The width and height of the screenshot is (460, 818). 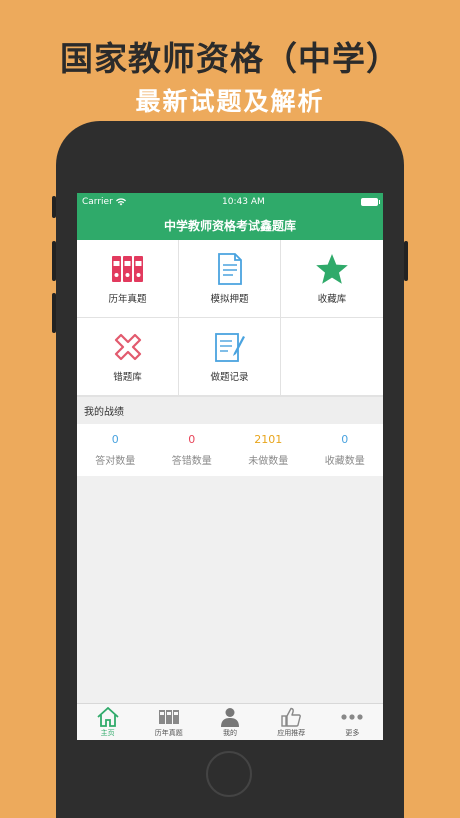 I want to click on menu-item-wrong-answers: 错题库, so click(x=128, y=357).